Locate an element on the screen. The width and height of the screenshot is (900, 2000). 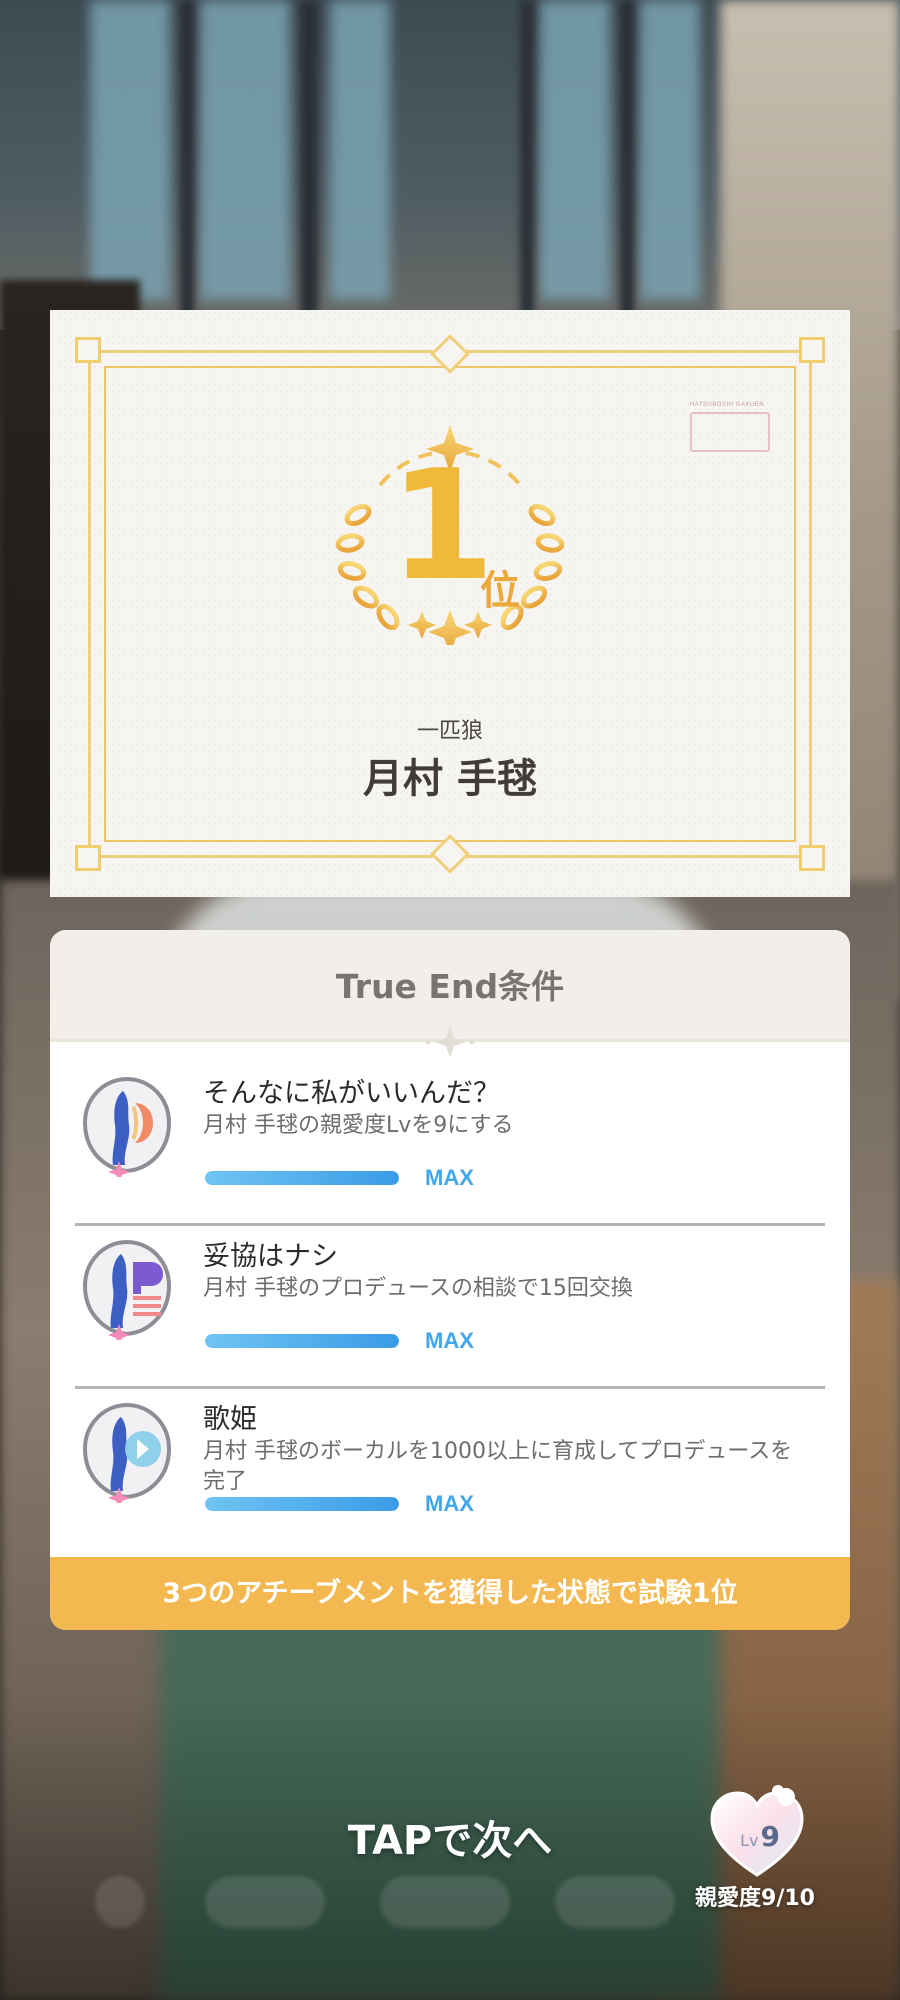
condition-banner: 3つのアチーブメントを獲得した状態で試験1位 is located at coordinates (450, 1593).